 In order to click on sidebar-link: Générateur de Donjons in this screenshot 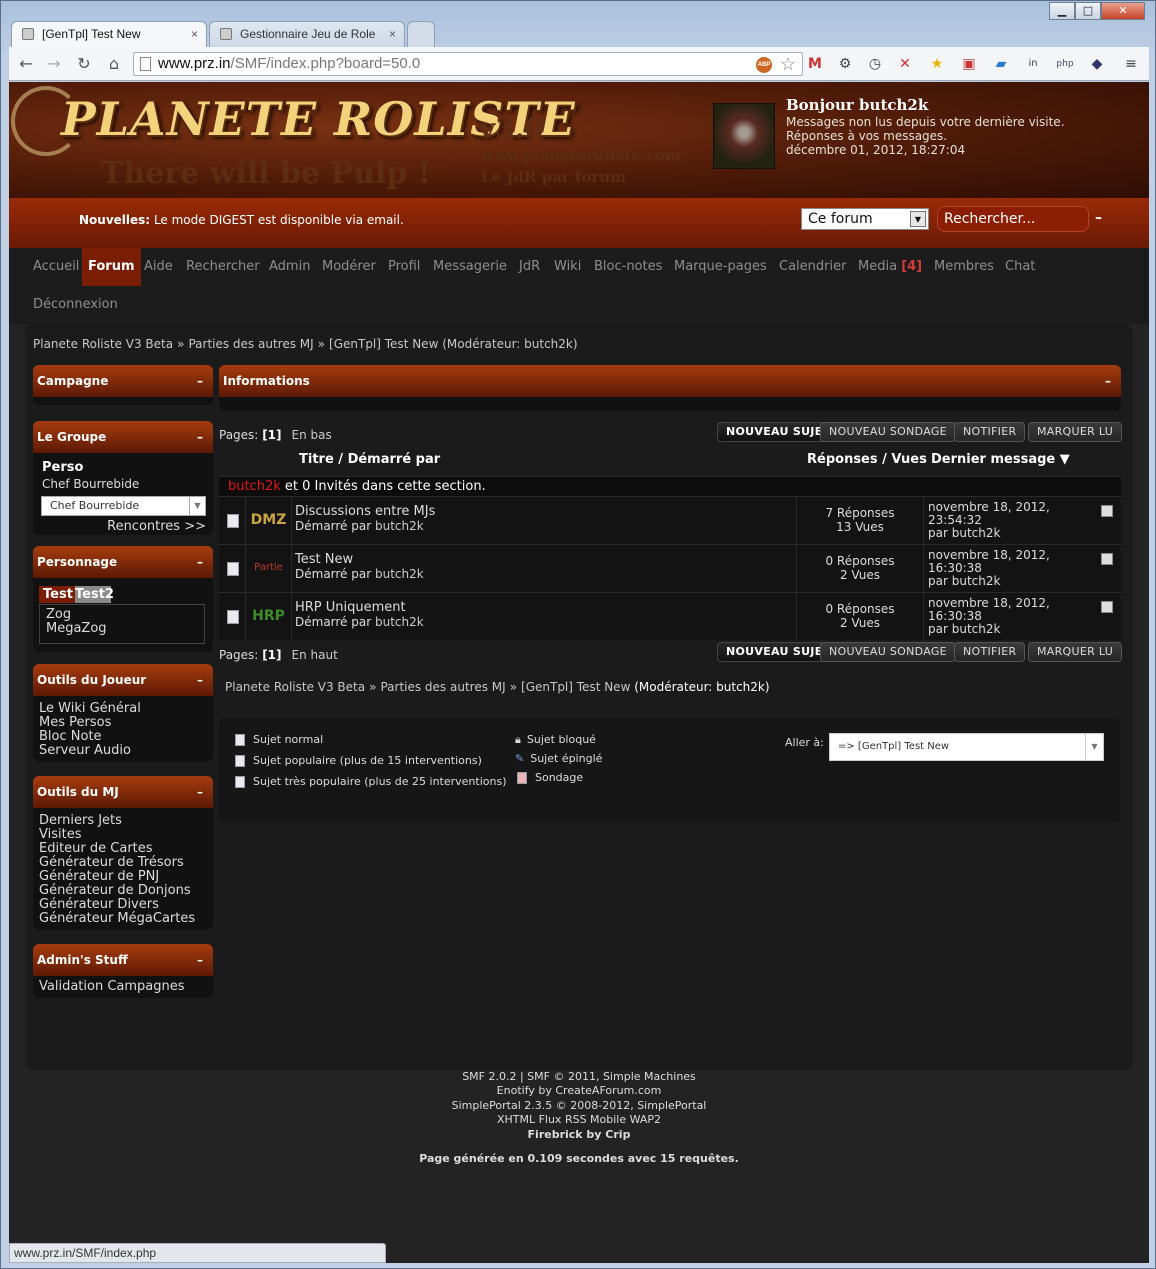, I will do `click(123, 891)`.